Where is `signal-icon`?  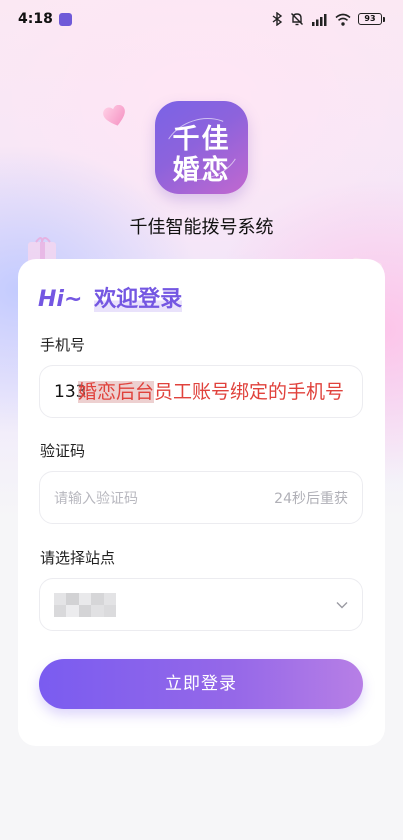
signal-icon is located at coordinates (319, 19).